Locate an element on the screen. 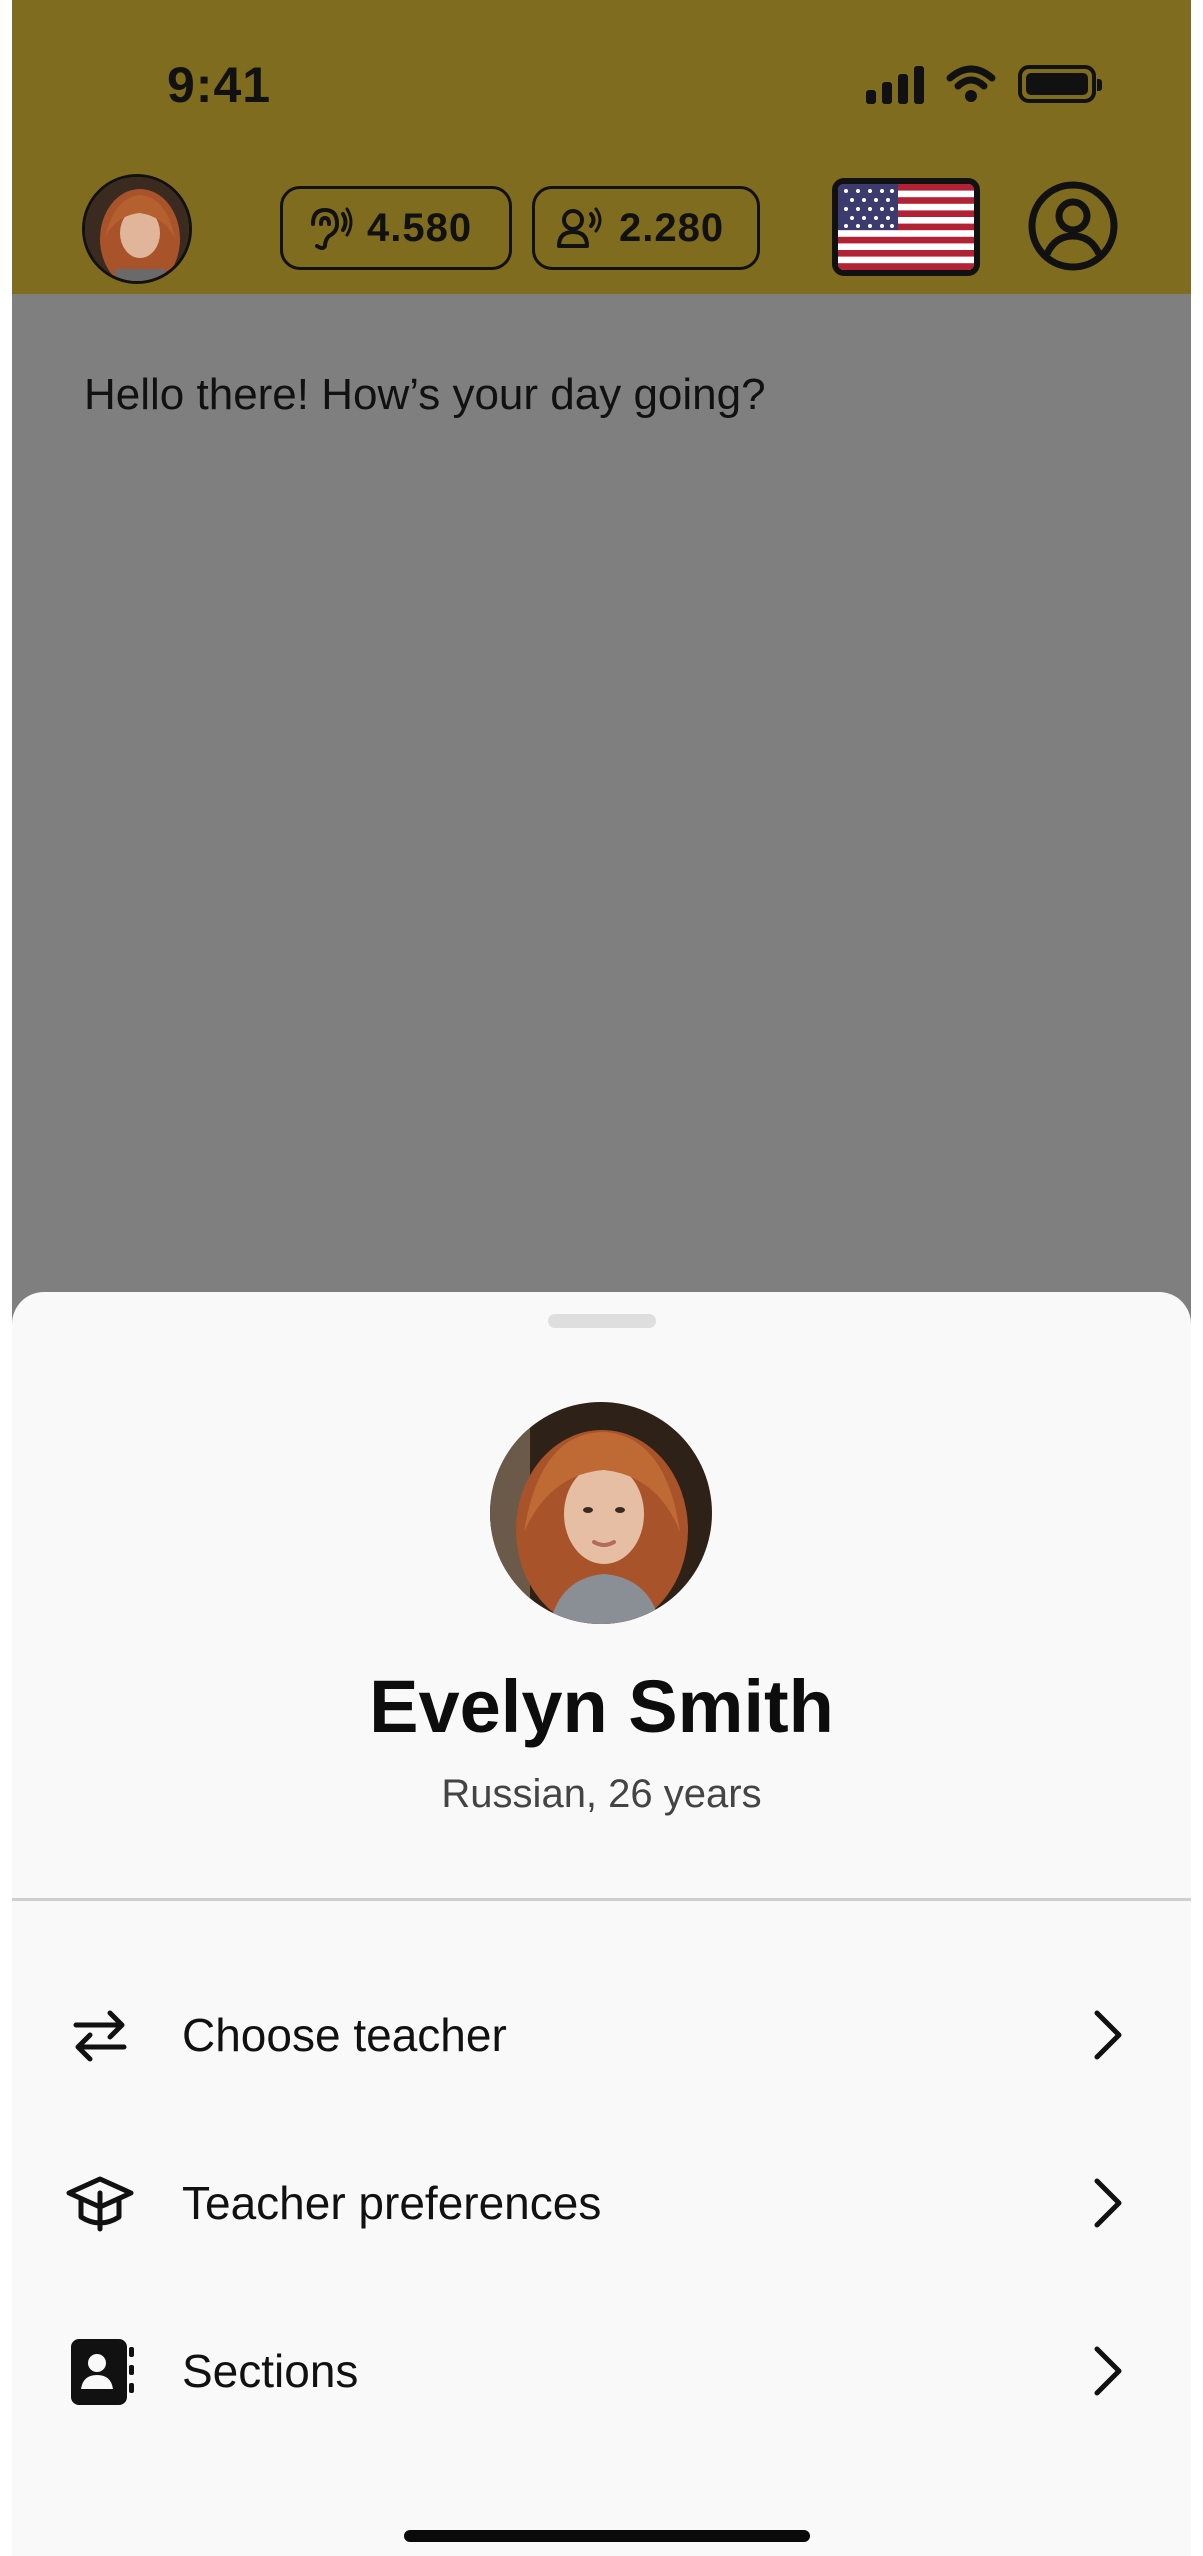 The image size is (1203, 2556). status-time: 9:41 is located at coordinates (219, 85).